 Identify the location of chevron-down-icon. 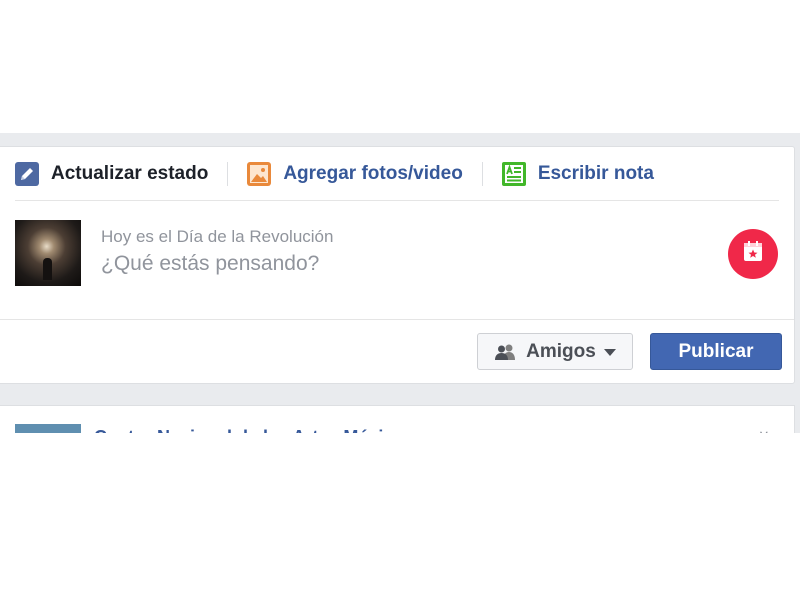
(609, 352).